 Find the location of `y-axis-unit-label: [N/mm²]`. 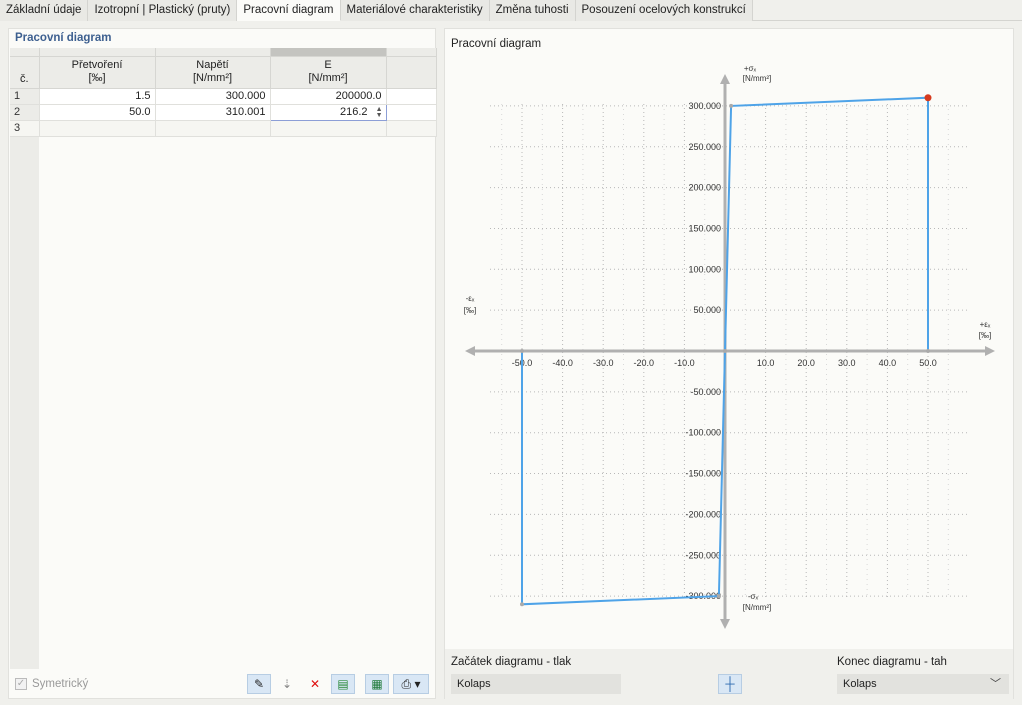

y-axis-unit-label: [N/mm²] is located at coordinates (757, 78).